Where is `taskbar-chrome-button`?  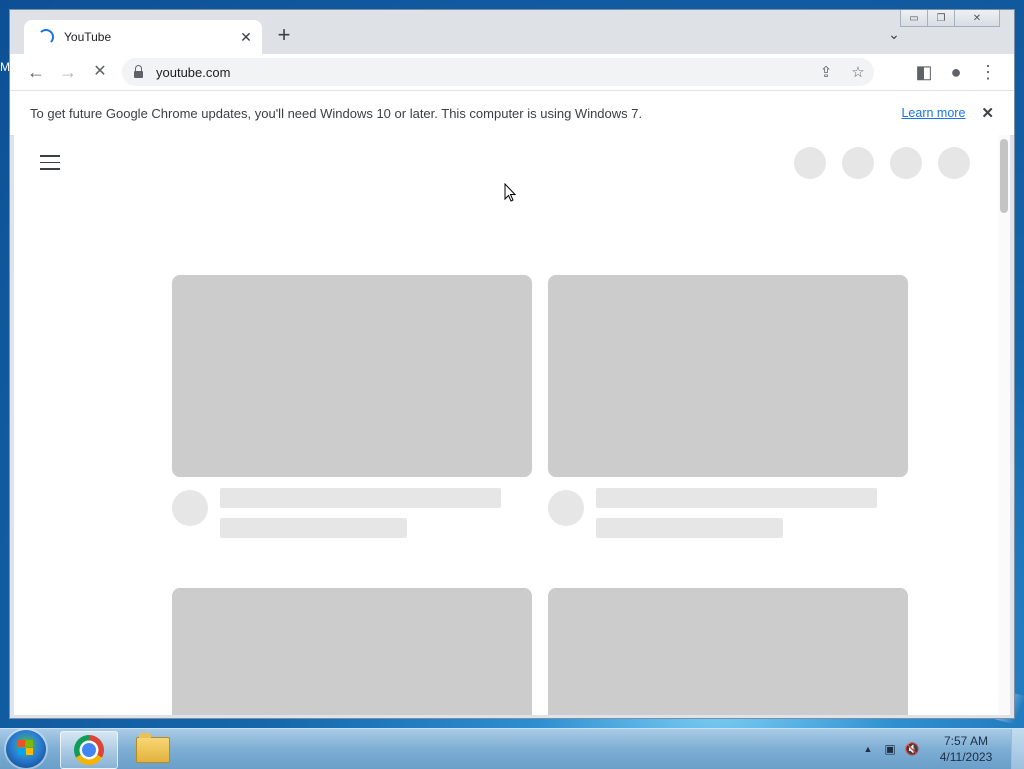
taskbar-chrome-button is located at coordinates (89, 750).